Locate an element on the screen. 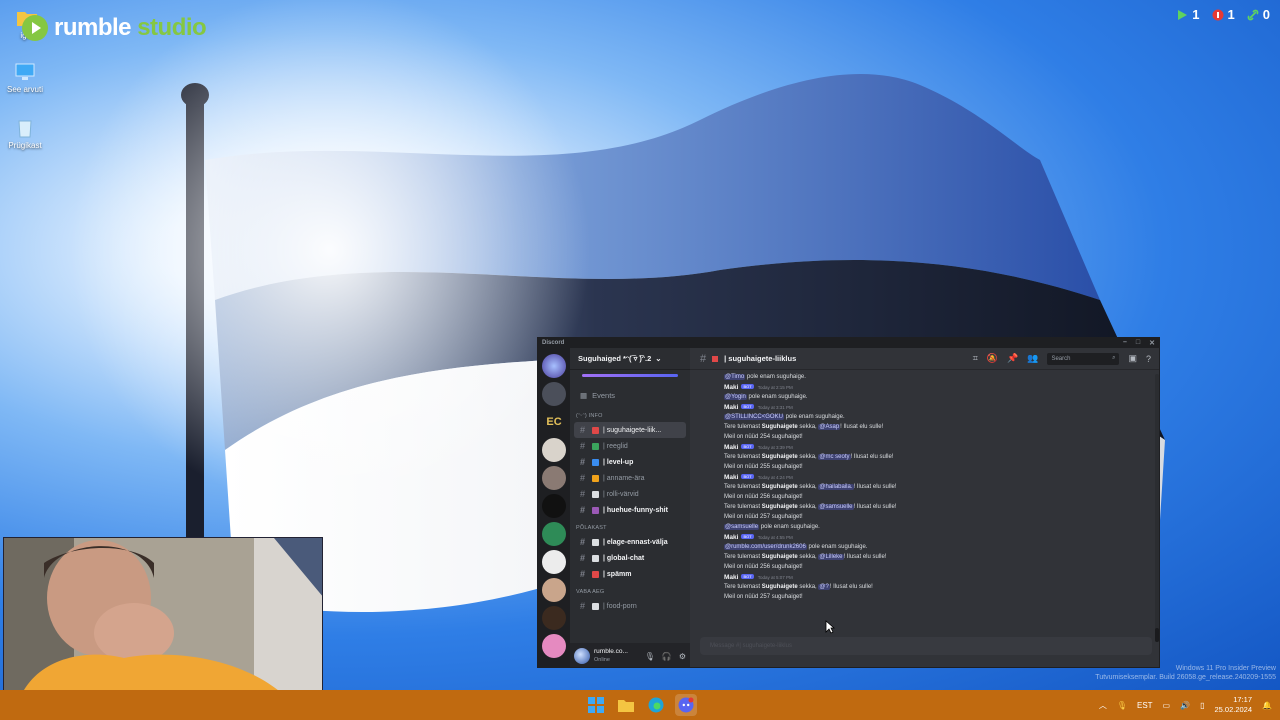 Image resolution: width=1280 pixels, height=720 pixels. channel-elage-ennast-valja: # | elage-ennast-välja is located at coordinates (630, 542).